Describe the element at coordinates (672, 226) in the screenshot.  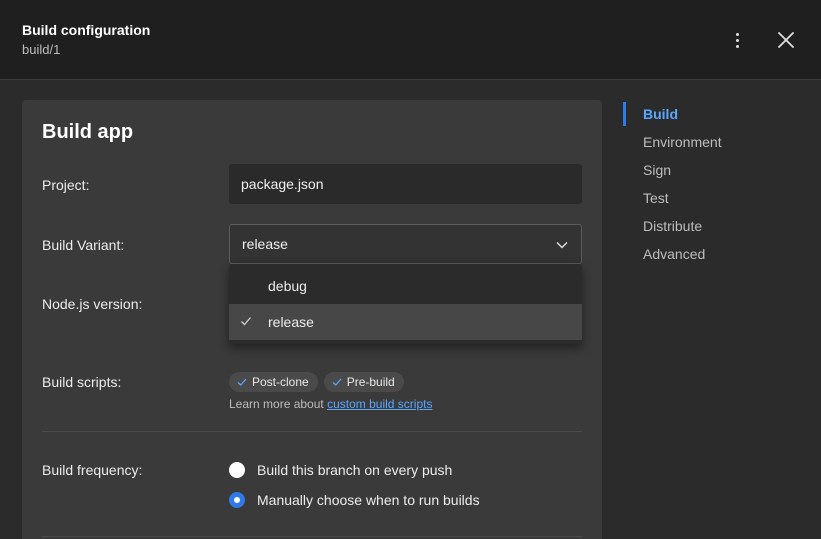
I see `nav-item-distribute: Distribute` at that location.